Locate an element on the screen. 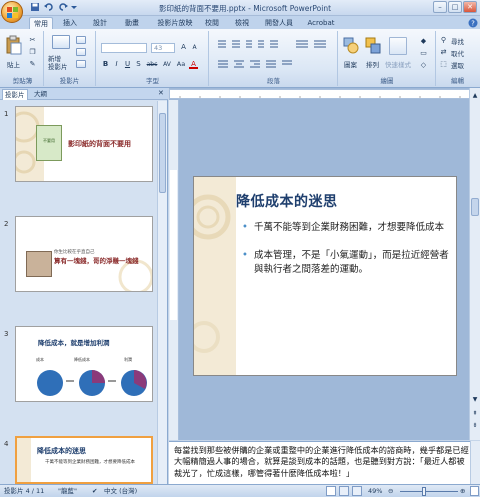  customize-toolbar-icon is located at coordinates (74, 7).